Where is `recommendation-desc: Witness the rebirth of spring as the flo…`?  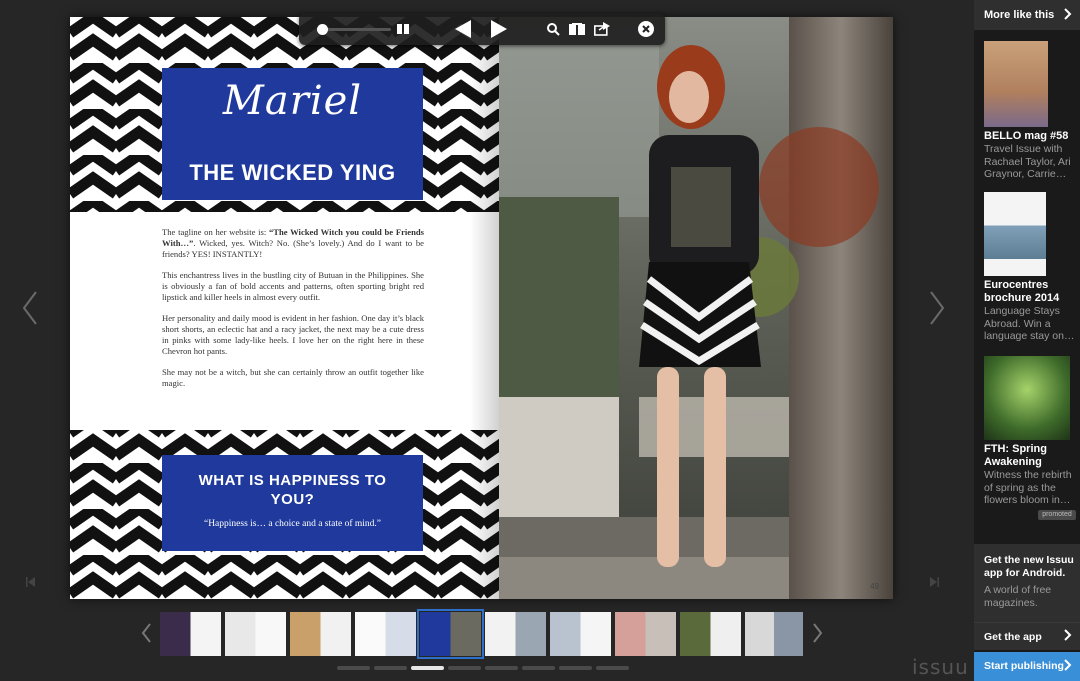
recommendation-desc: Witness the rebirth of spring as the flo… is located at coordinates (1028, 487).